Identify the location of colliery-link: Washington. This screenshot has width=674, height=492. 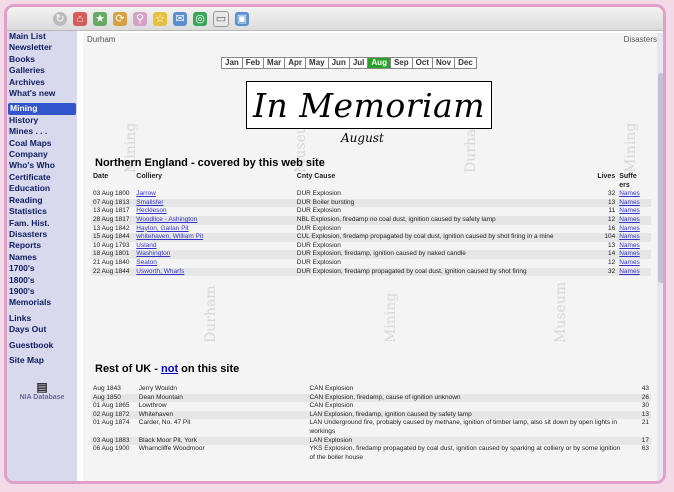
(153, 253).